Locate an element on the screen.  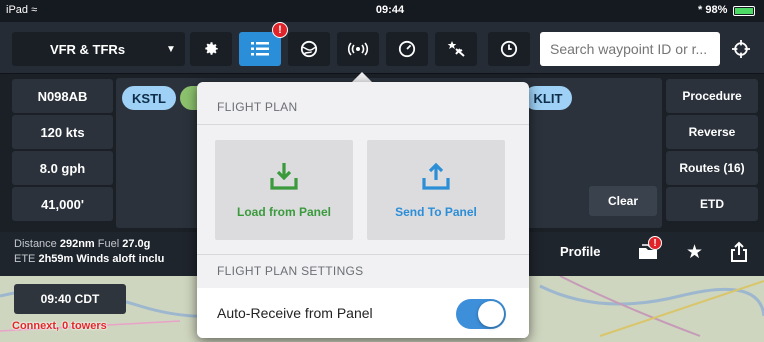
instruments-button is located at coordinates (407, 49).